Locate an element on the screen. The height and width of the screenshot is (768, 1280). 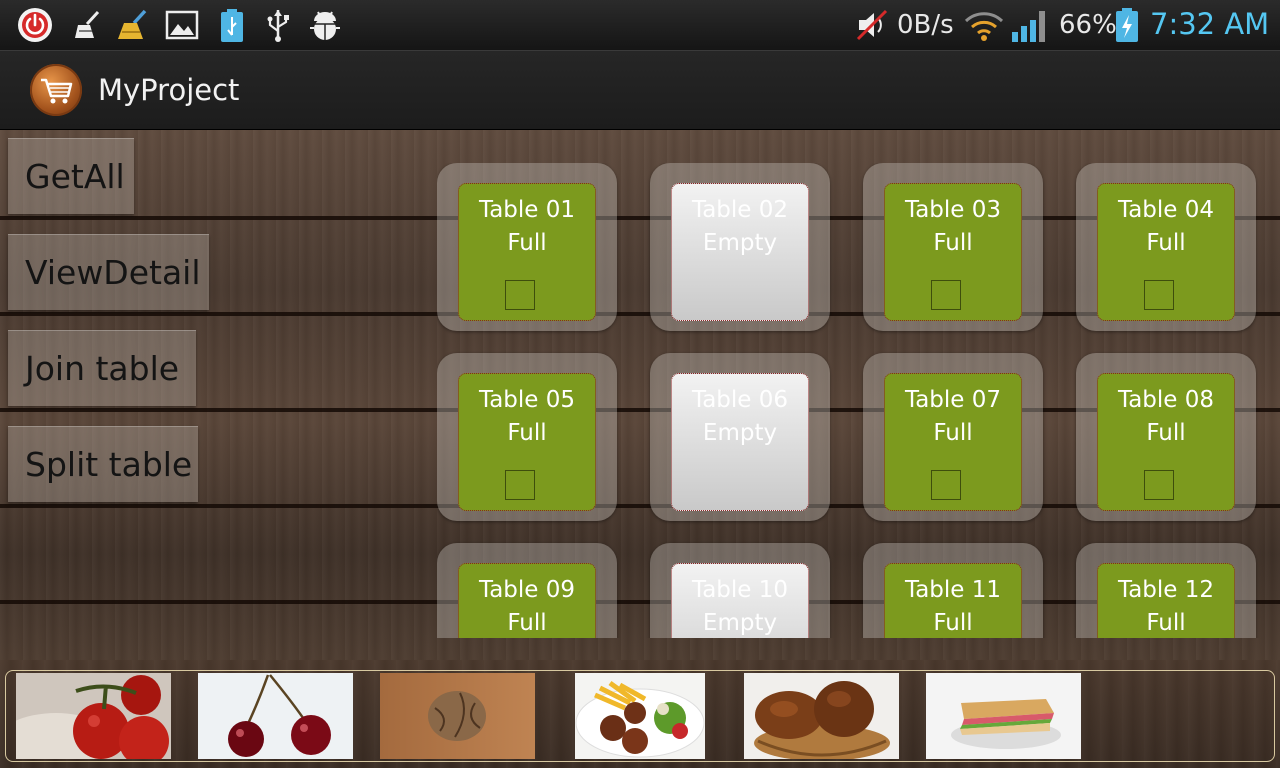
table-card: Table 09 Full is located at coordinates (527, 600).